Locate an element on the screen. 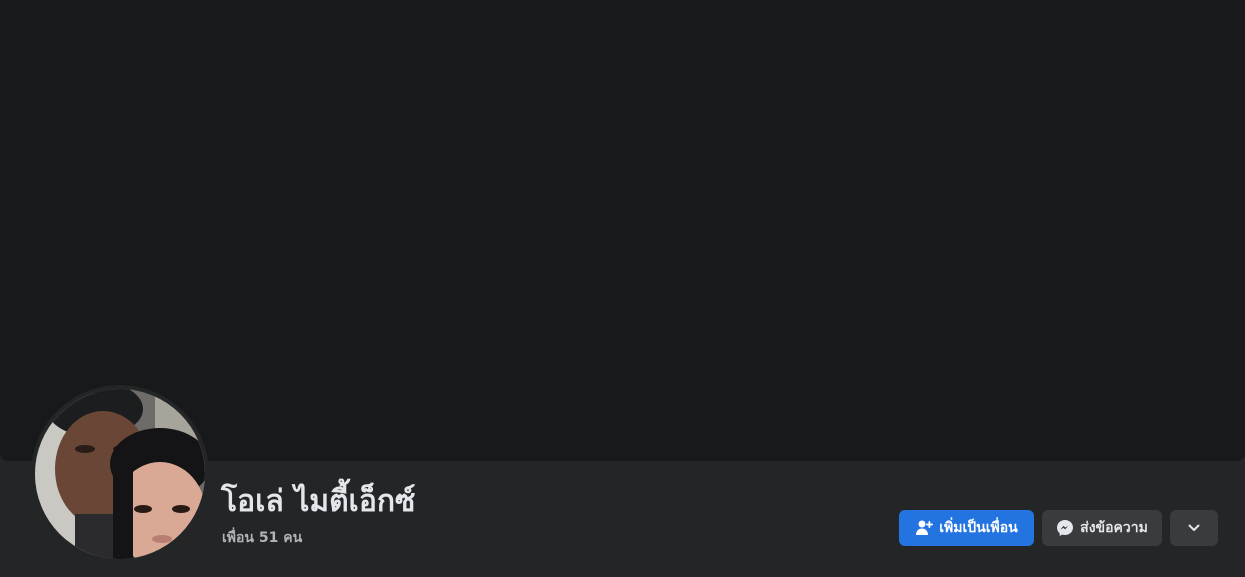 The image size is (1245, 577). profile-photo-image is located at coordinates (120, 474).